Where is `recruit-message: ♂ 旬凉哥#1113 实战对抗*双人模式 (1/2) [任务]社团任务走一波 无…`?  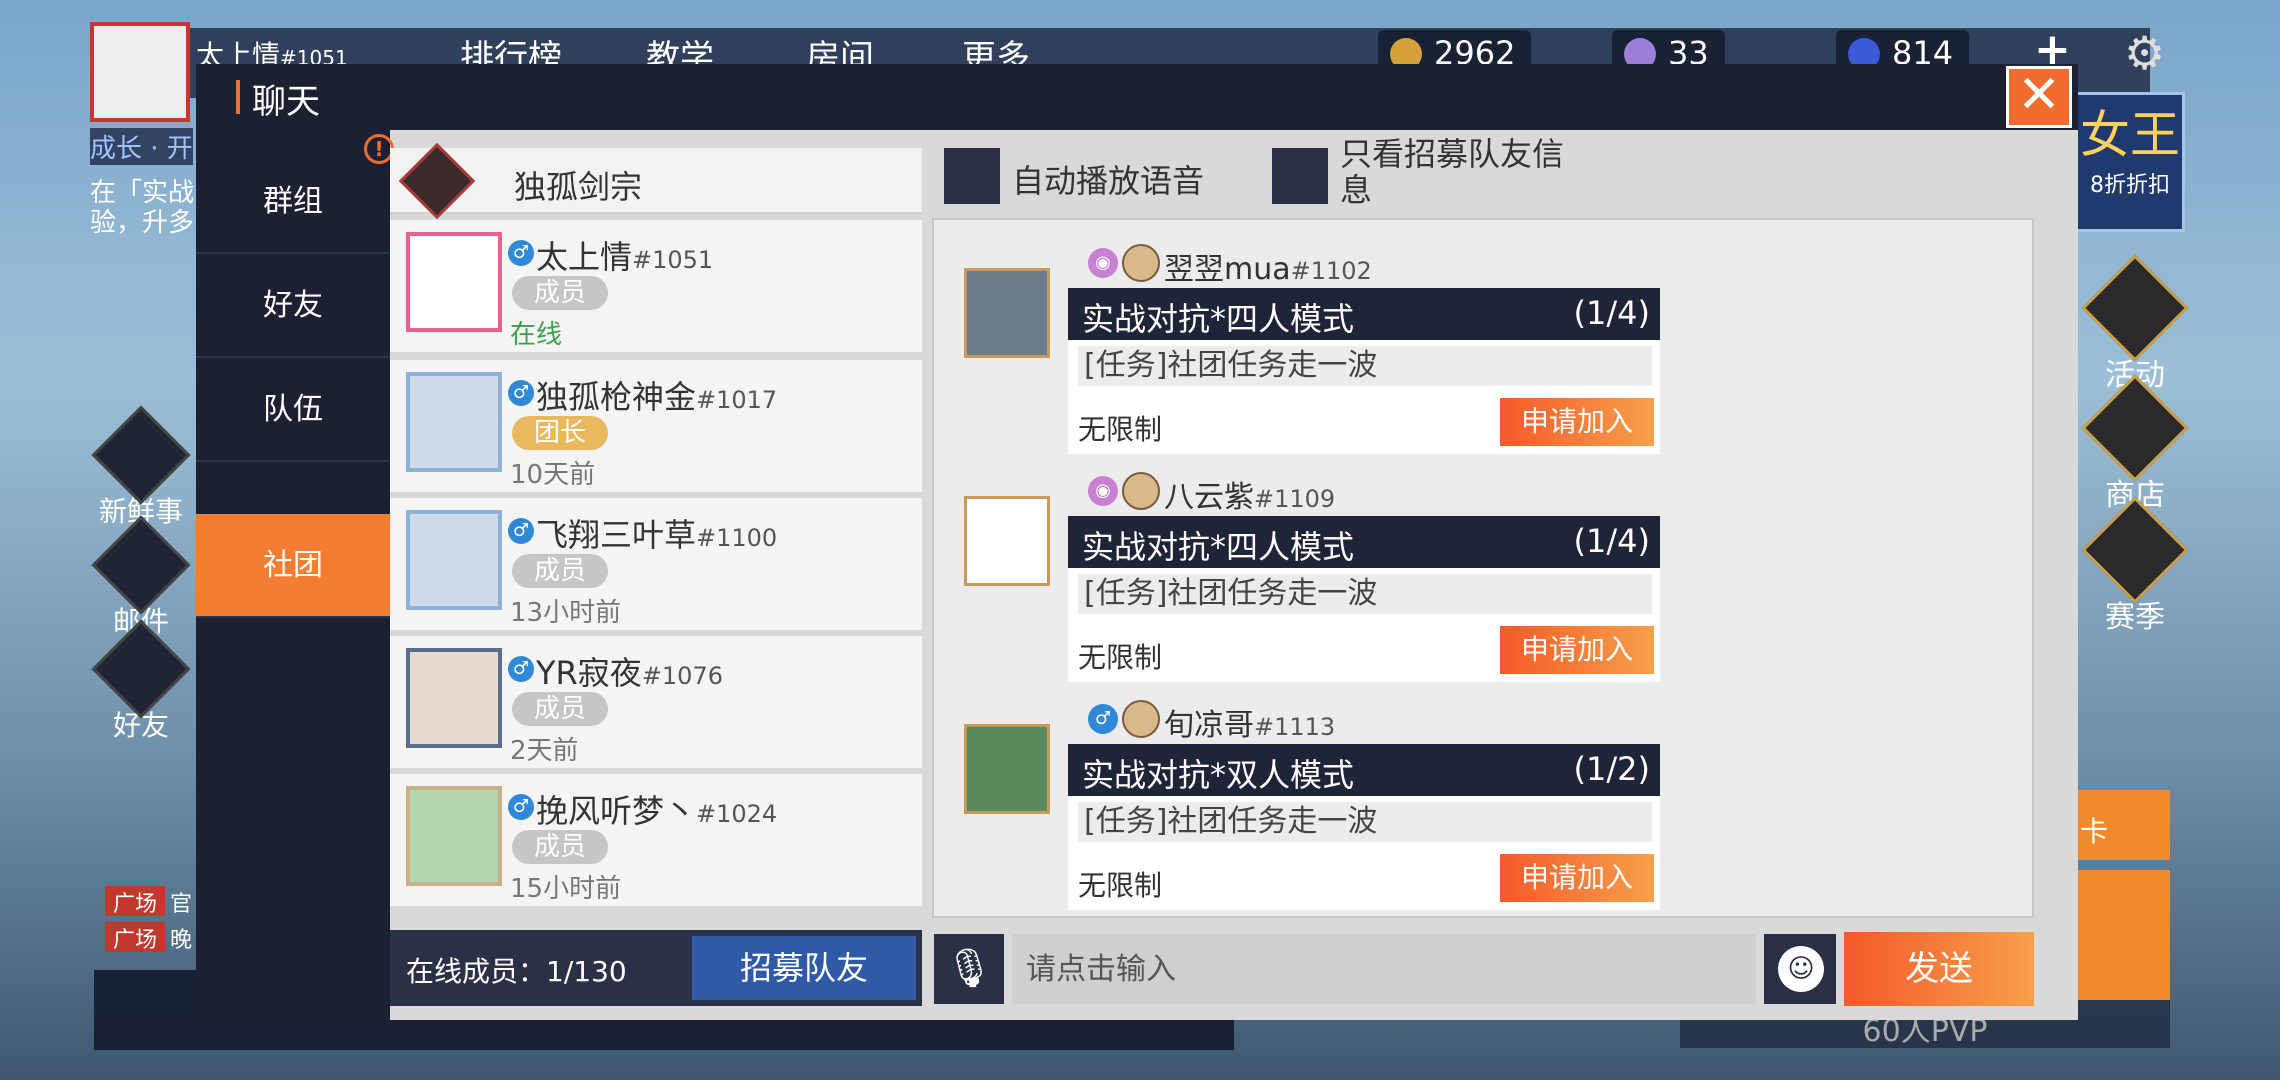
recruit-message: ♂ 旬凉哥#1113 实战对抗*双人模式 (1/2) [任务]社团任务走一波 无… is located at coordinates (1483, 799).